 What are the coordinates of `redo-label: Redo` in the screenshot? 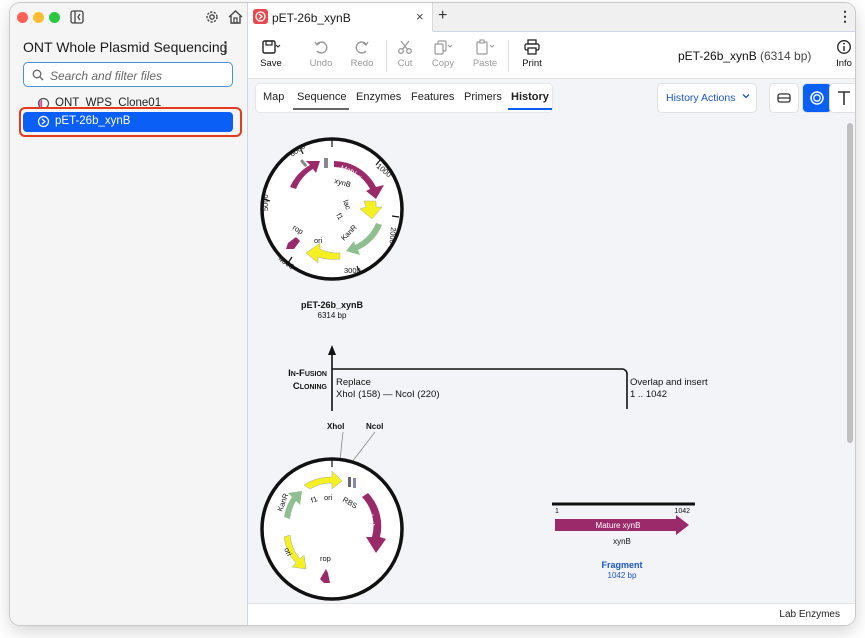 It's located at (362, 63).